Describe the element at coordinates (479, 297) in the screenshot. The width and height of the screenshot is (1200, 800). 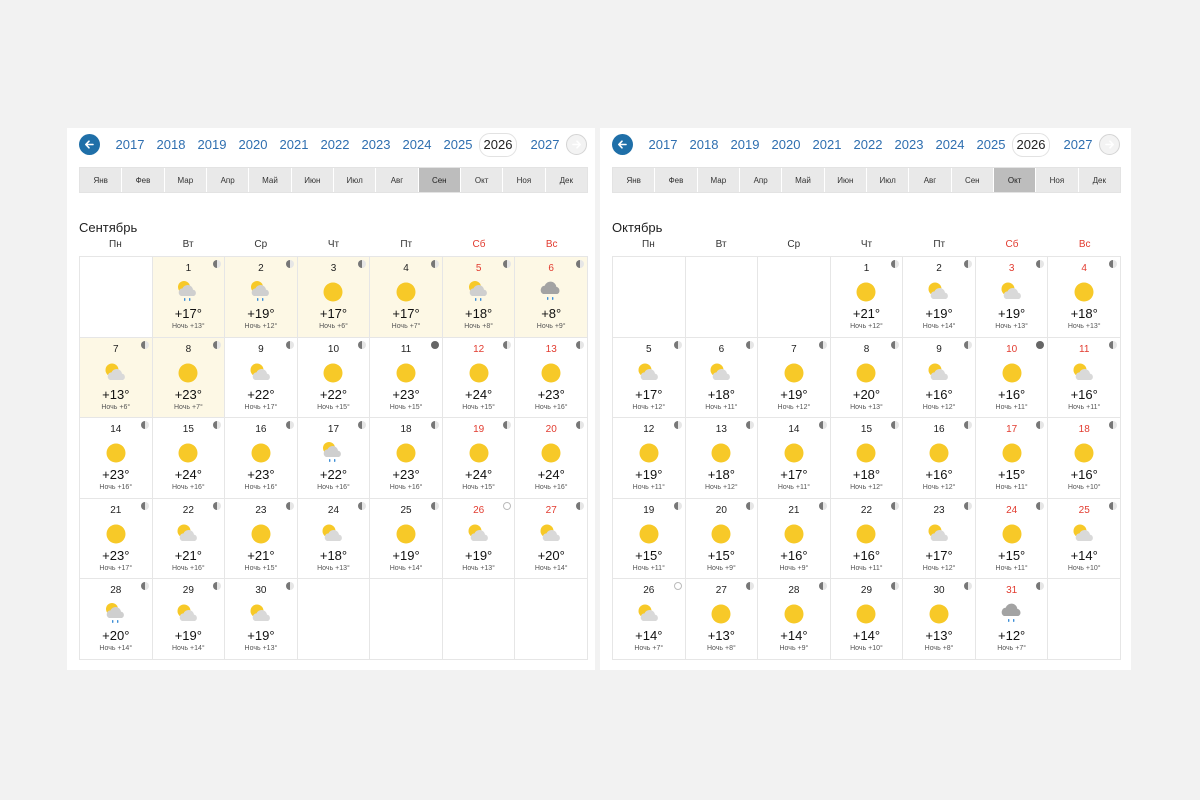
I see `day-cell: 5 +18° Ночь +8°` at that location.